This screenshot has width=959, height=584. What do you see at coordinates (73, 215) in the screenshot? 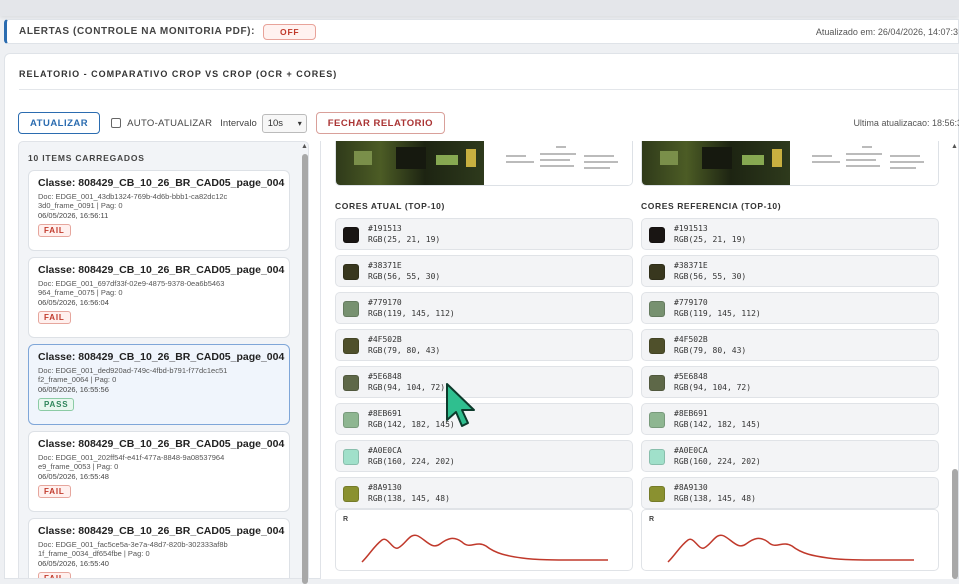
I see `item-timestamp: 06/05/2026, 16:56:11` at bounding box center [73, 215].